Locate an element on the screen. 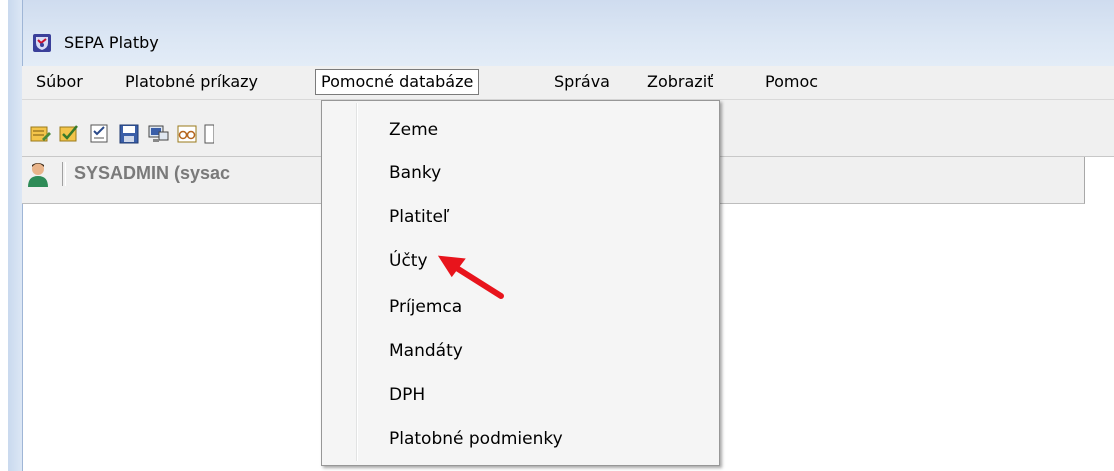 The width and height of the screenshot is (1114, 471). menu-sprava: Správa is located at coordinates (582, 82).